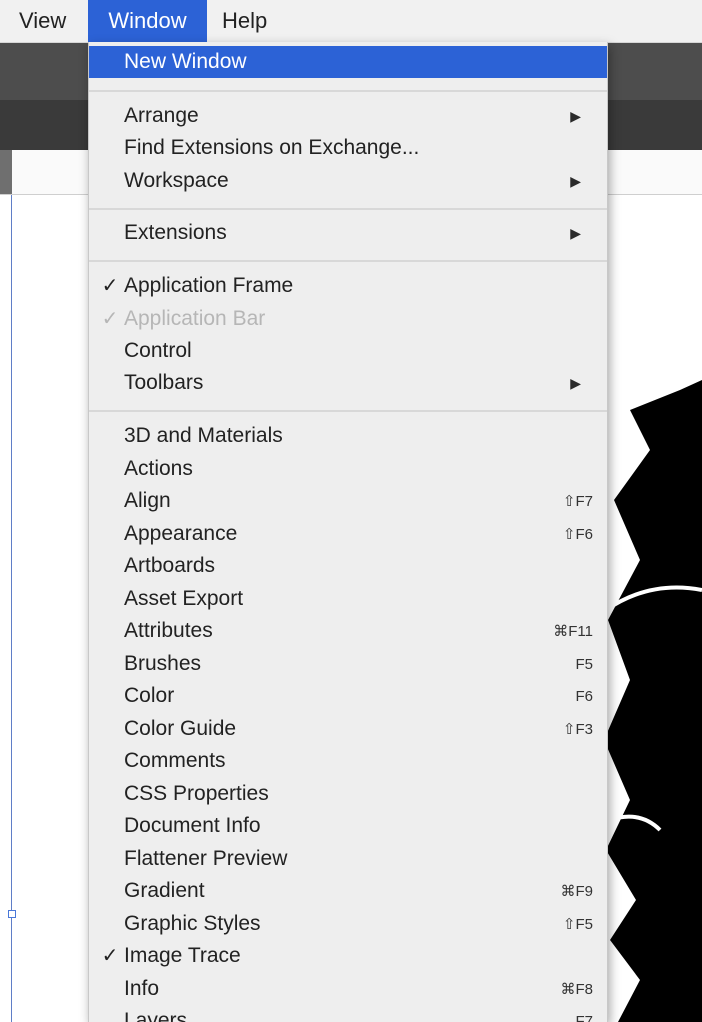 The image size is (702, 1022). Describe the element at coordinates (348, 286) in the screenshot. I see `menu-item-application-frame: ✓ Application Frame` at that location.